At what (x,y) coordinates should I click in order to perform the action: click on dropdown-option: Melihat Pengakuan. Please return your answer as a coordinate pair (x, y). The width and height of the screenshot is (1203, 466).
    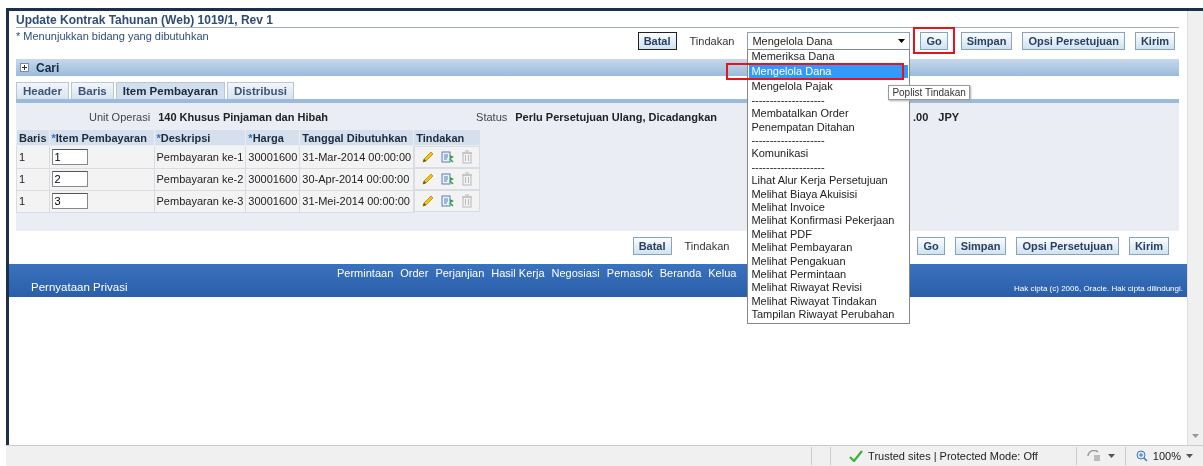
    Looking at the image, I should click on (829, 261).